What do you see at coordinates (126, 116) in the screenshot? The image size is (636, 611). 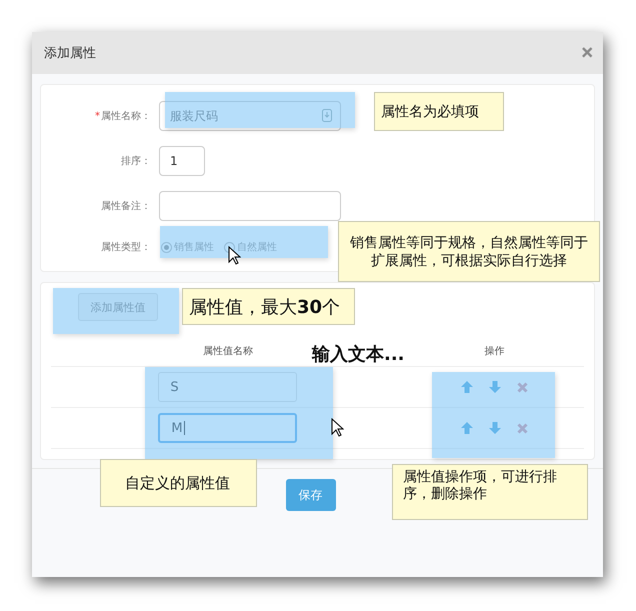 I see `field-label: 属性名称：` at bounding box center [126, 116].